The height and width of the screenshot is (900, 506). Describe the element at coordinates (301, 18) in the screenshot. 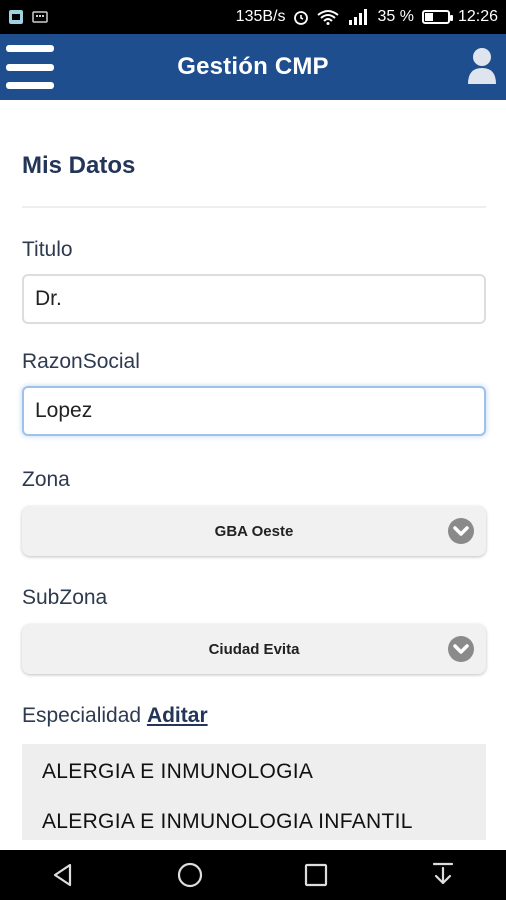

I see `alarm-icon` at that location.